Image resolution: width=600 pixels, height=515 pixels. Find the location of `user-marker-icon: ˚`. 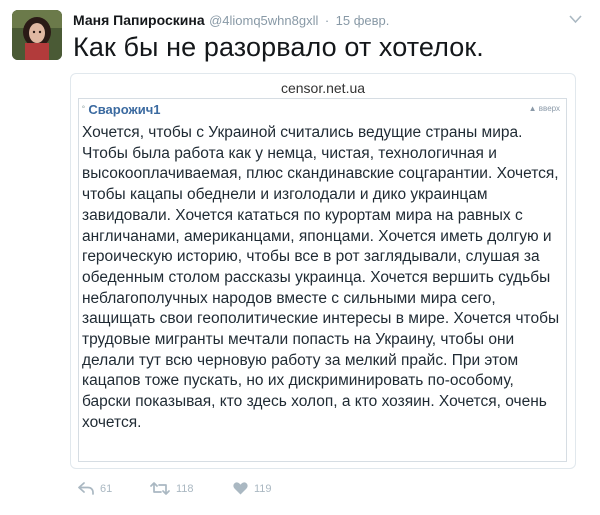

user-marker-icon: ˚ is located at coordinates (84, 111).